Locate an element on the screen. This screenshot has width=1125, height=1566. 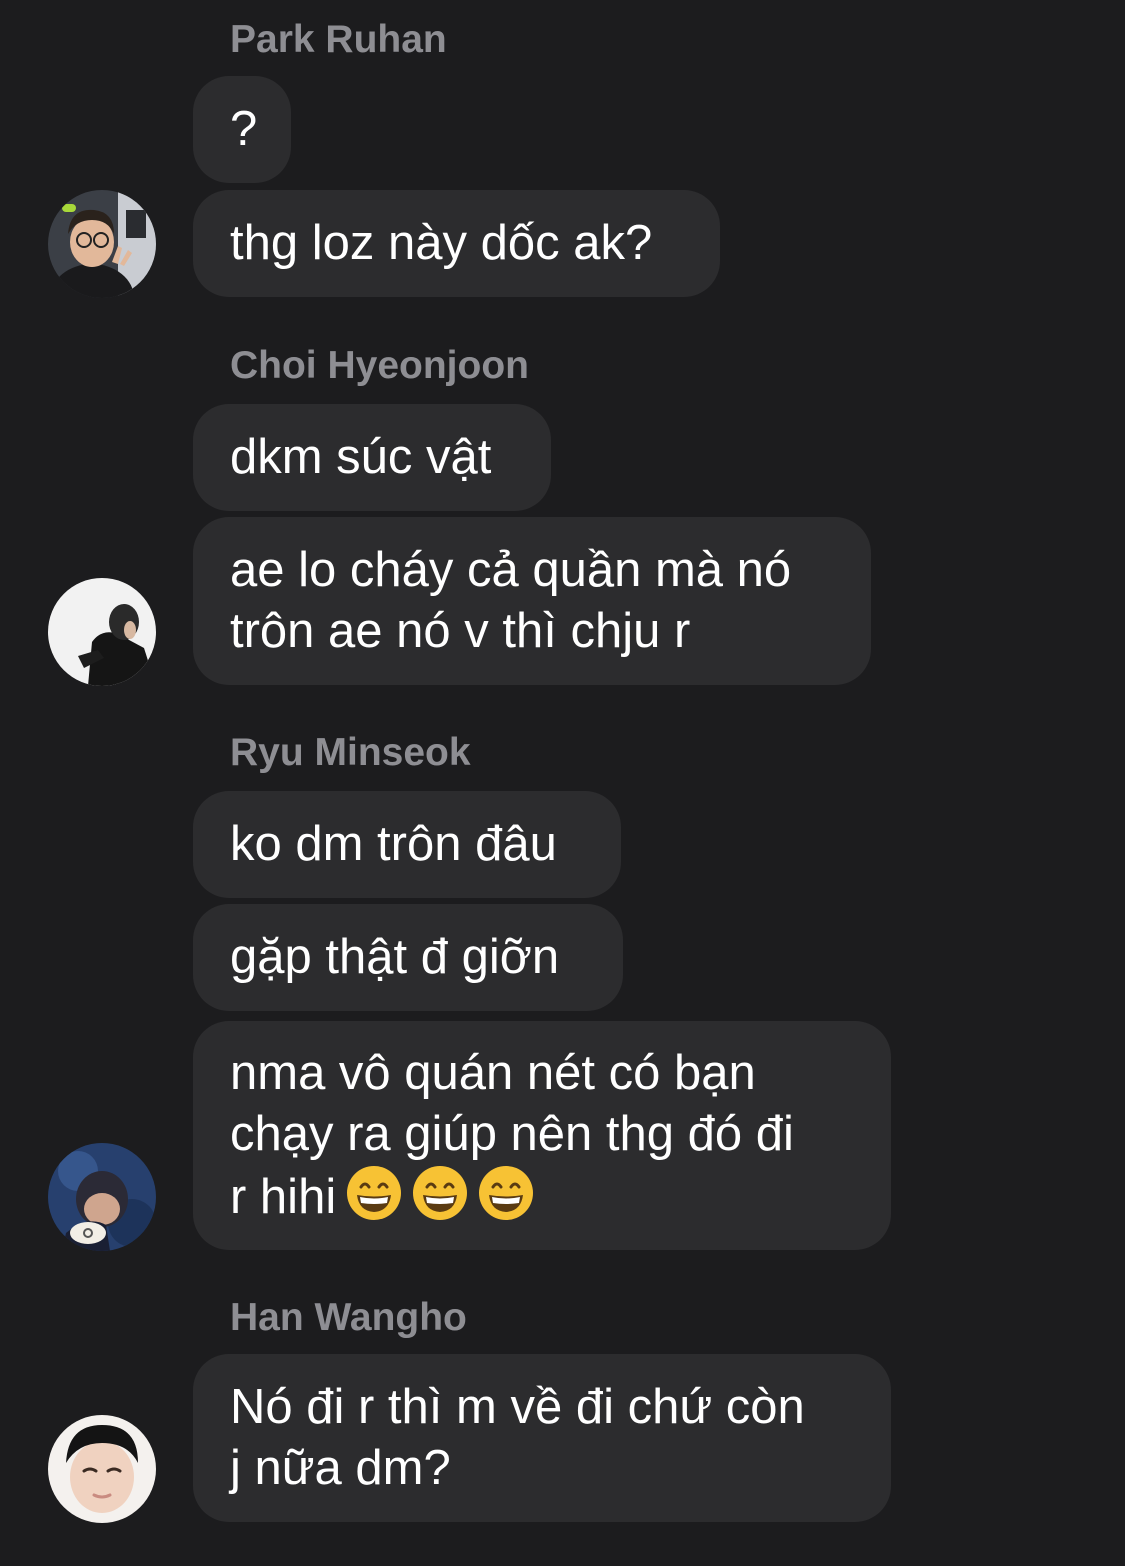
message-text: Nó đi r thì m về đi chứ còn j nữa dm? is located at coordinates (517, 1437).